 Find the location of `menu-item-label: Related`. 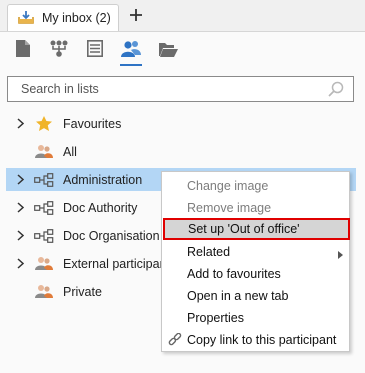

menu-item-label: Related is located at coordinates (209, 252).